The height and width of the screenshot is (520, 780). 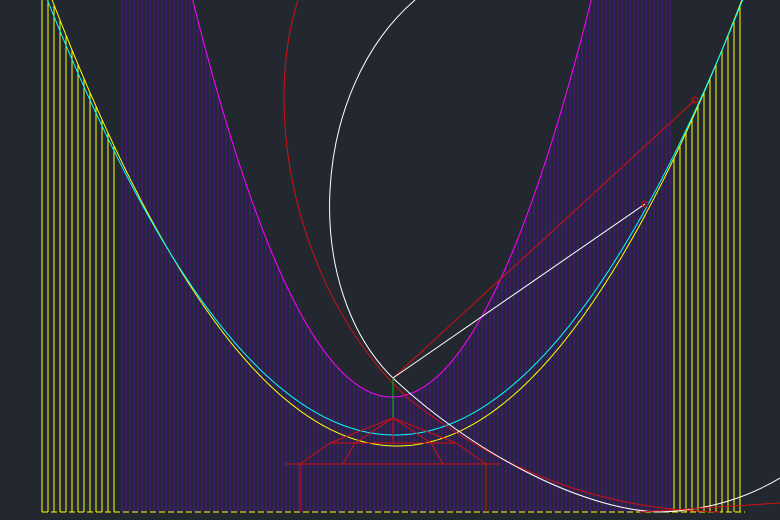 What do you see at coordinates (519, 291) in the screenshot?
I see `white-leader-line` at bounding box center [519, 291].